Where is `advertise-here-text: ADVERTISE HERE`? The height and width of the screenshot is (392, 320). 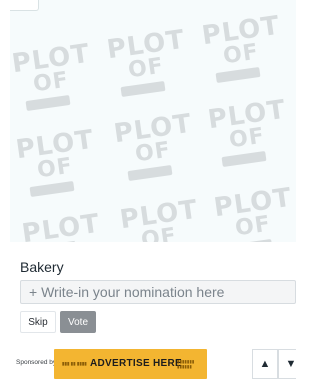 advertise-here-text: ADVERTISE HERE is located at coordinates (136, 363).